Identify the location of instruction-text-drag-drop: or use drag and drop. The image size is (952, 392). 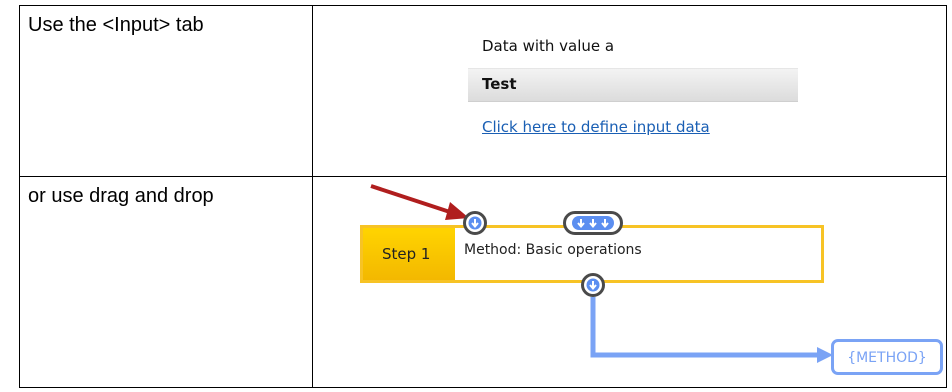
(121, 196).